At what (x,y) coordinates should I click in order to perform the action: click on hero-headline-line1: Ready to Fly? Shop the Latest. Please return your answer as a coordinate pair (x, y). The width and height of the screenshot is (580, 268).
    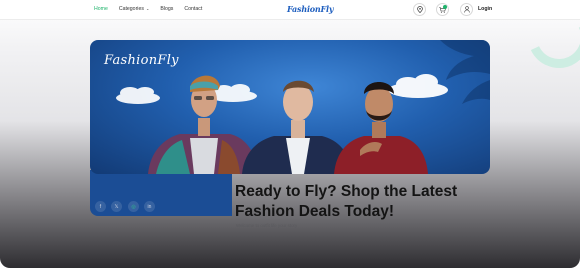
    Looking at the image, I should click on (346, 191).